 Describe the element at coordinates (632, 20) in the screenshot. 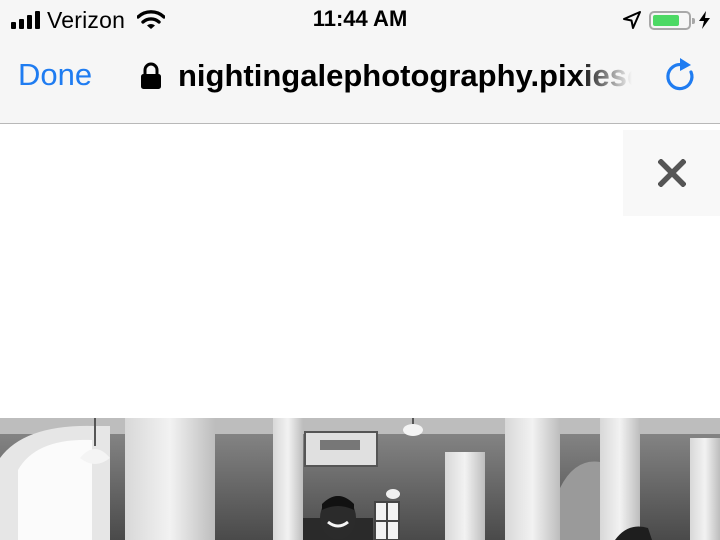

I see `location-arrow-icon` at that location.